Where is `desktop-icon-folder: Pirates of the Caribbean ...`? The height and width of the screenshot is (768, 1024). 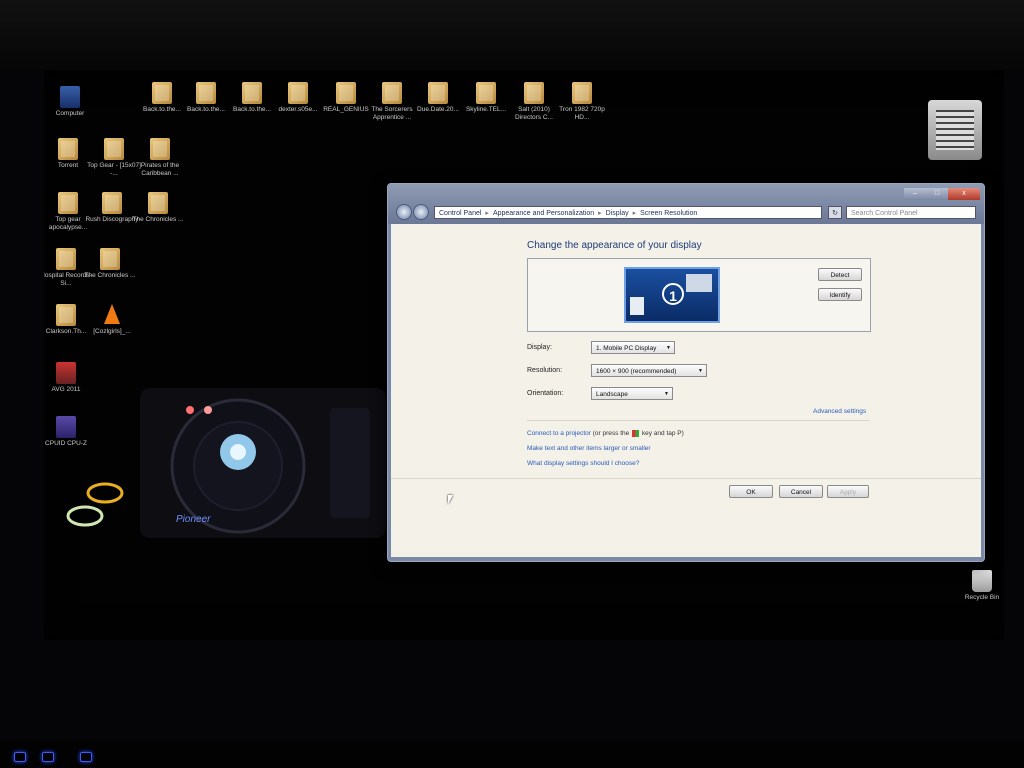 desktop-icon-folder: Pirates of the Caribbean ... is located at coordinates (160, 158).